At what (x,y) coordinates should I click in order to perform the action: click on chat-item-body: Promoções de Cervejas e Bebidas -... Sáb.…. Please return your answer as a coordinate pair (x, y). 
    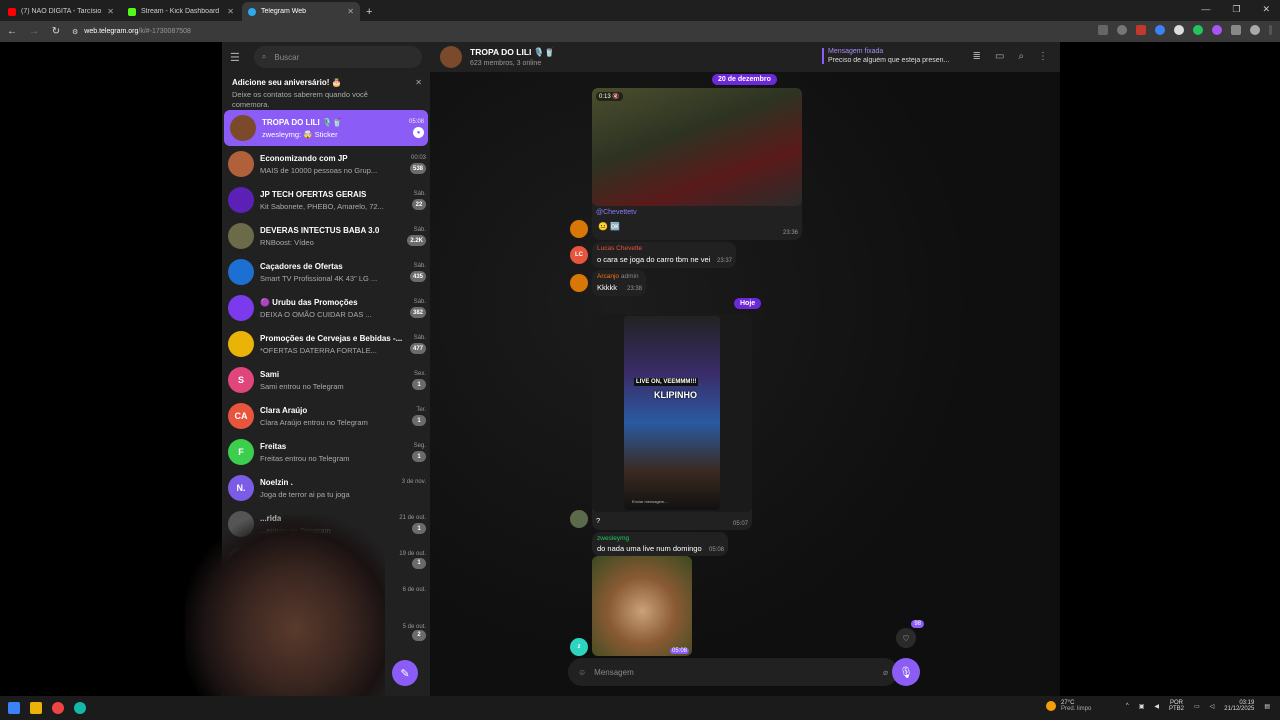
    Looking at the image, I should click on (343, 344).